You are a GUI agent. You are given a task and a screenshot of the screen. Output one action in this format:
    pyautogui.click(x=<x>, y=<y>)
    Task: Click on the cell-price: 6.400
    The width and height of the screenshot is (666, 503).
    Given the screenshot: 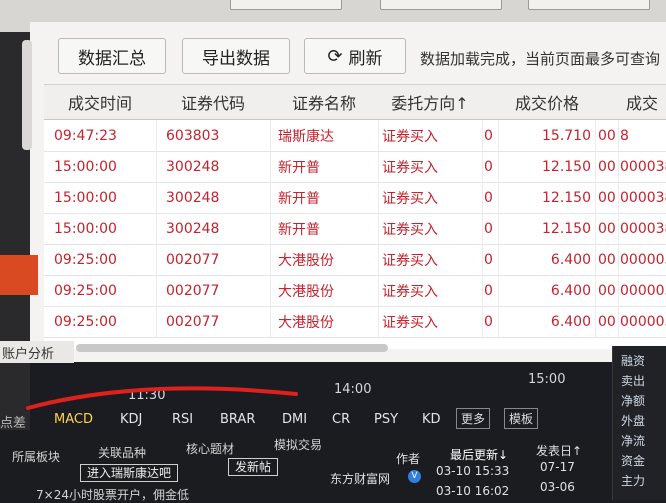 What is the action you would take?
    pyautogui.click(x=555, y=259)
    